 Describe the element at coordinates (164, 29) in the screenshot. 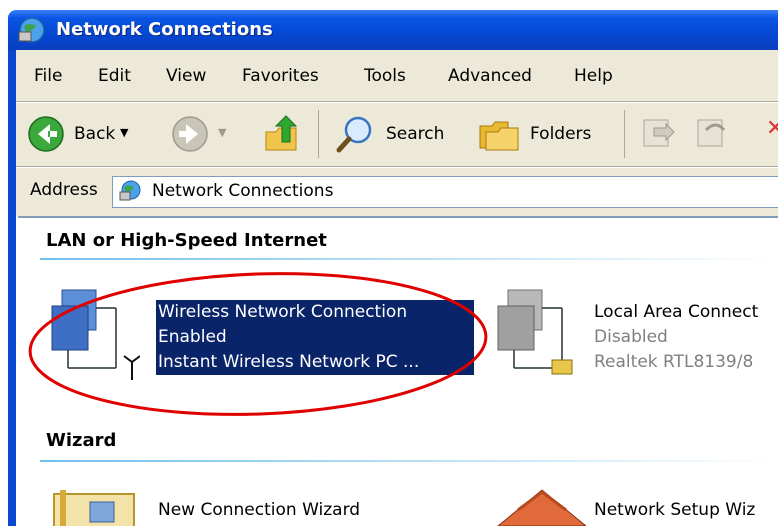

I see `window-title: Network Connections` at that location.